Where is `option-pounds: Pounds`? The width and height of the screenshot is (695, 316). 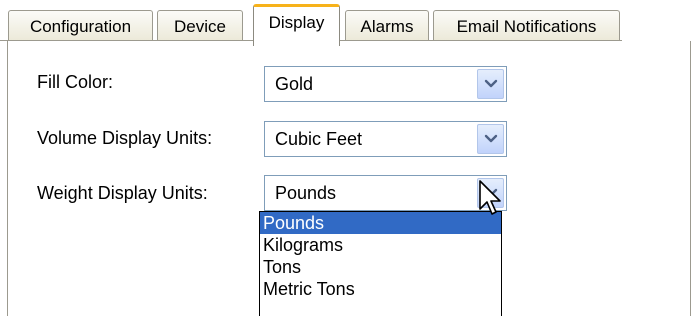 option-pounds: Pounds is located at coordinates (380, 223).